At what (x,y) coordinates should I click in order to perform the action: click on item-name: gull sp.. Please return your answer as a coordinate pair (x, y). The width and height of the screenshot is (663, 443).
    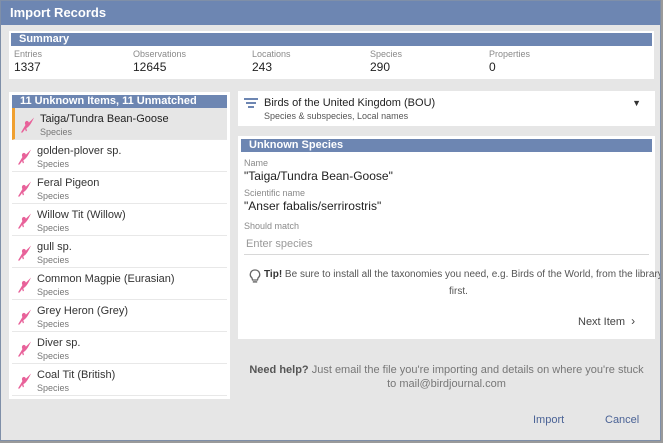
    Looking at the image, I should click on (54, 247).